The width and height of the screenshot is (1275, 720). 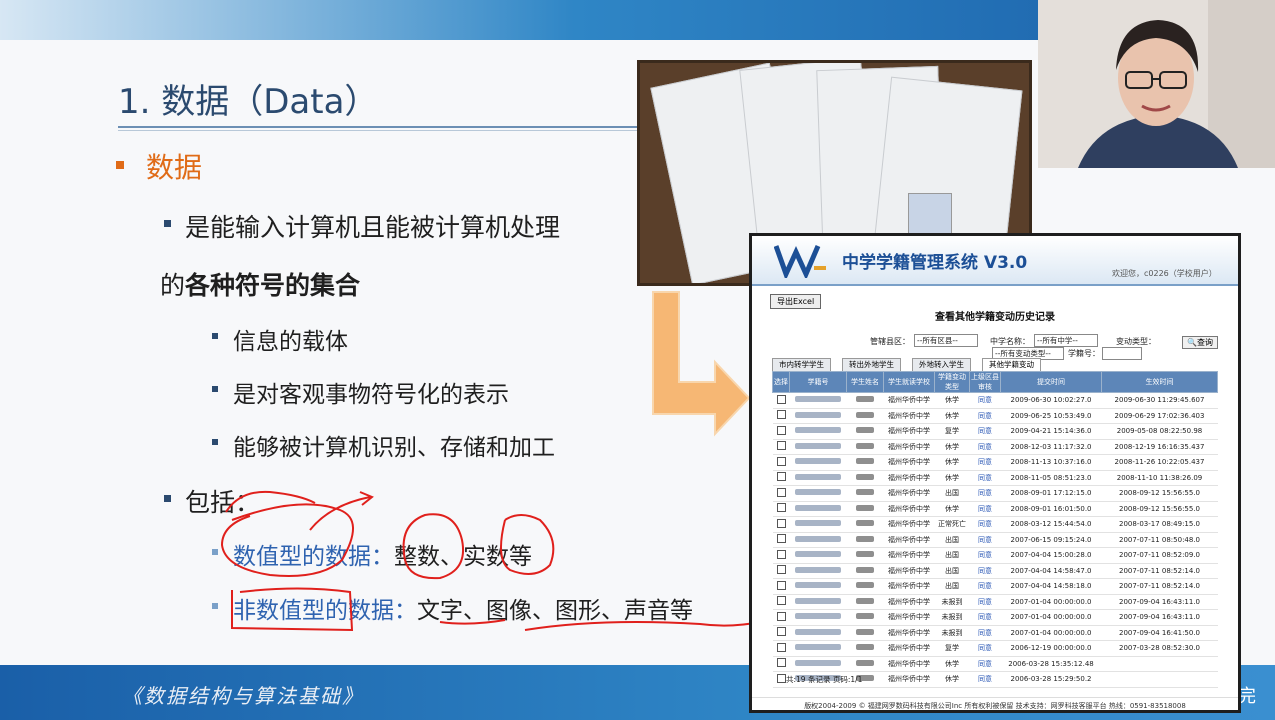 I want to click on district-select: --所有区县--, so click(x=946, y=340).